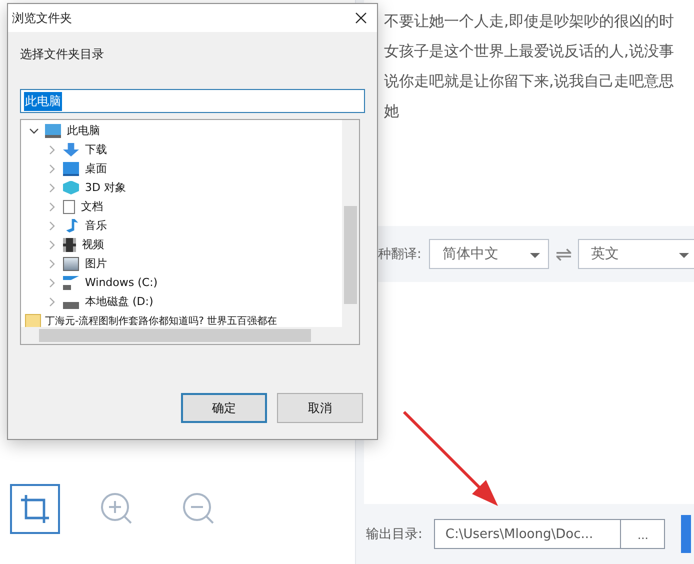 The height and width of the screenshot is (564, 694). Describe the element at coordinates (361, 18) in the screenshot. I see `close-icon` at that location.